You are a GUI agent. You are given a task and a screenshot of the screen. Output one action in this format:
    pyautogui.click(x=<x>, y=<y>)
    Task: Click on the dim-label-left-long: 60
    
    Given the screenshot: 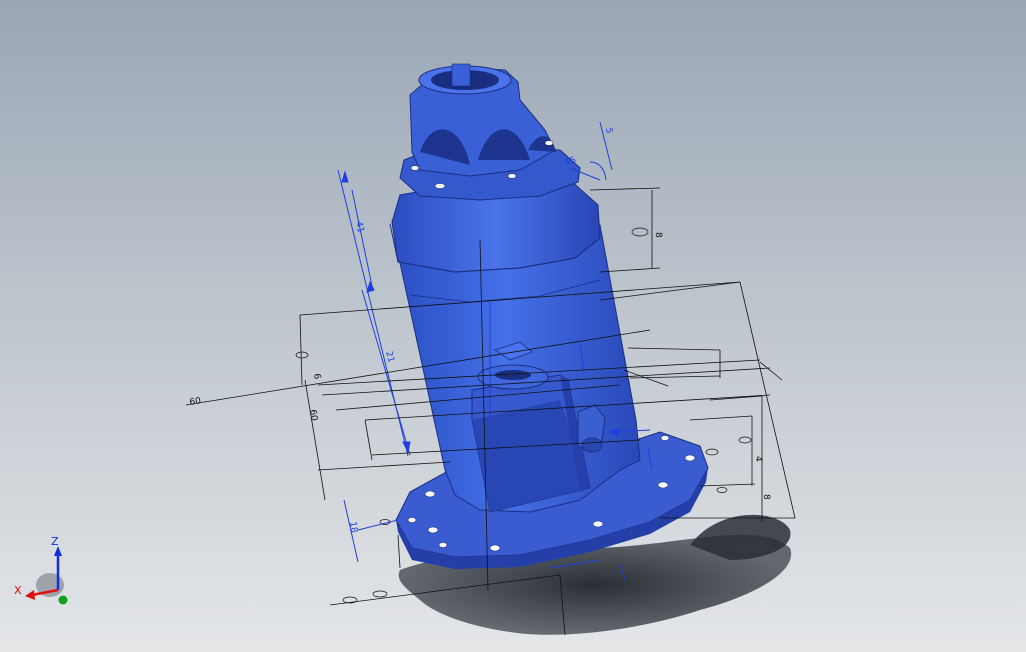 What is the action you would take?
    pyautogui.click(x=195, y=402)
    